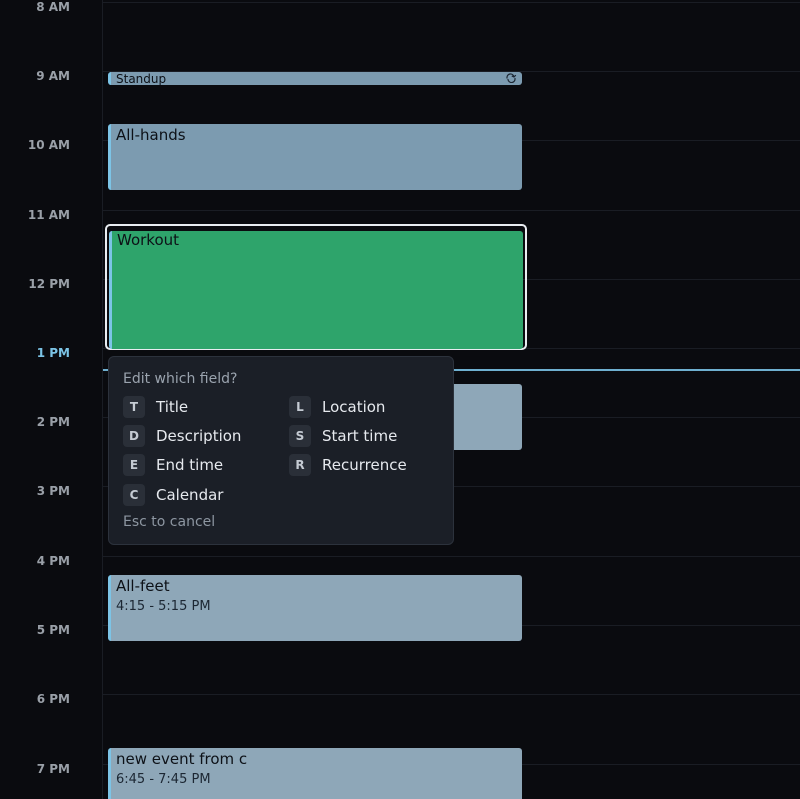 The image size is (800, 799). I want to click on shortcut-key: L, so click(300, 407).